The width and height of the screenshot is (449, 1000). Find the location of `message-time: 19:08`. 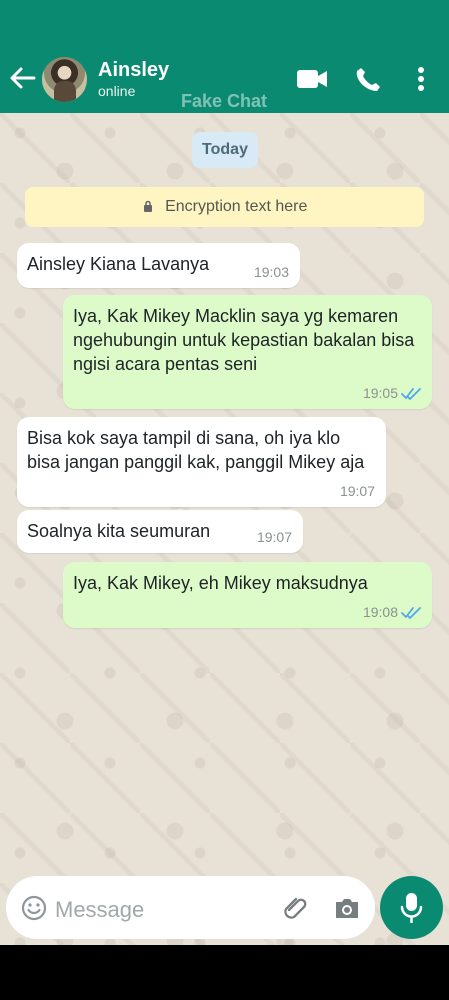

message-time: 19:08 is located at coordinates (380, 612).